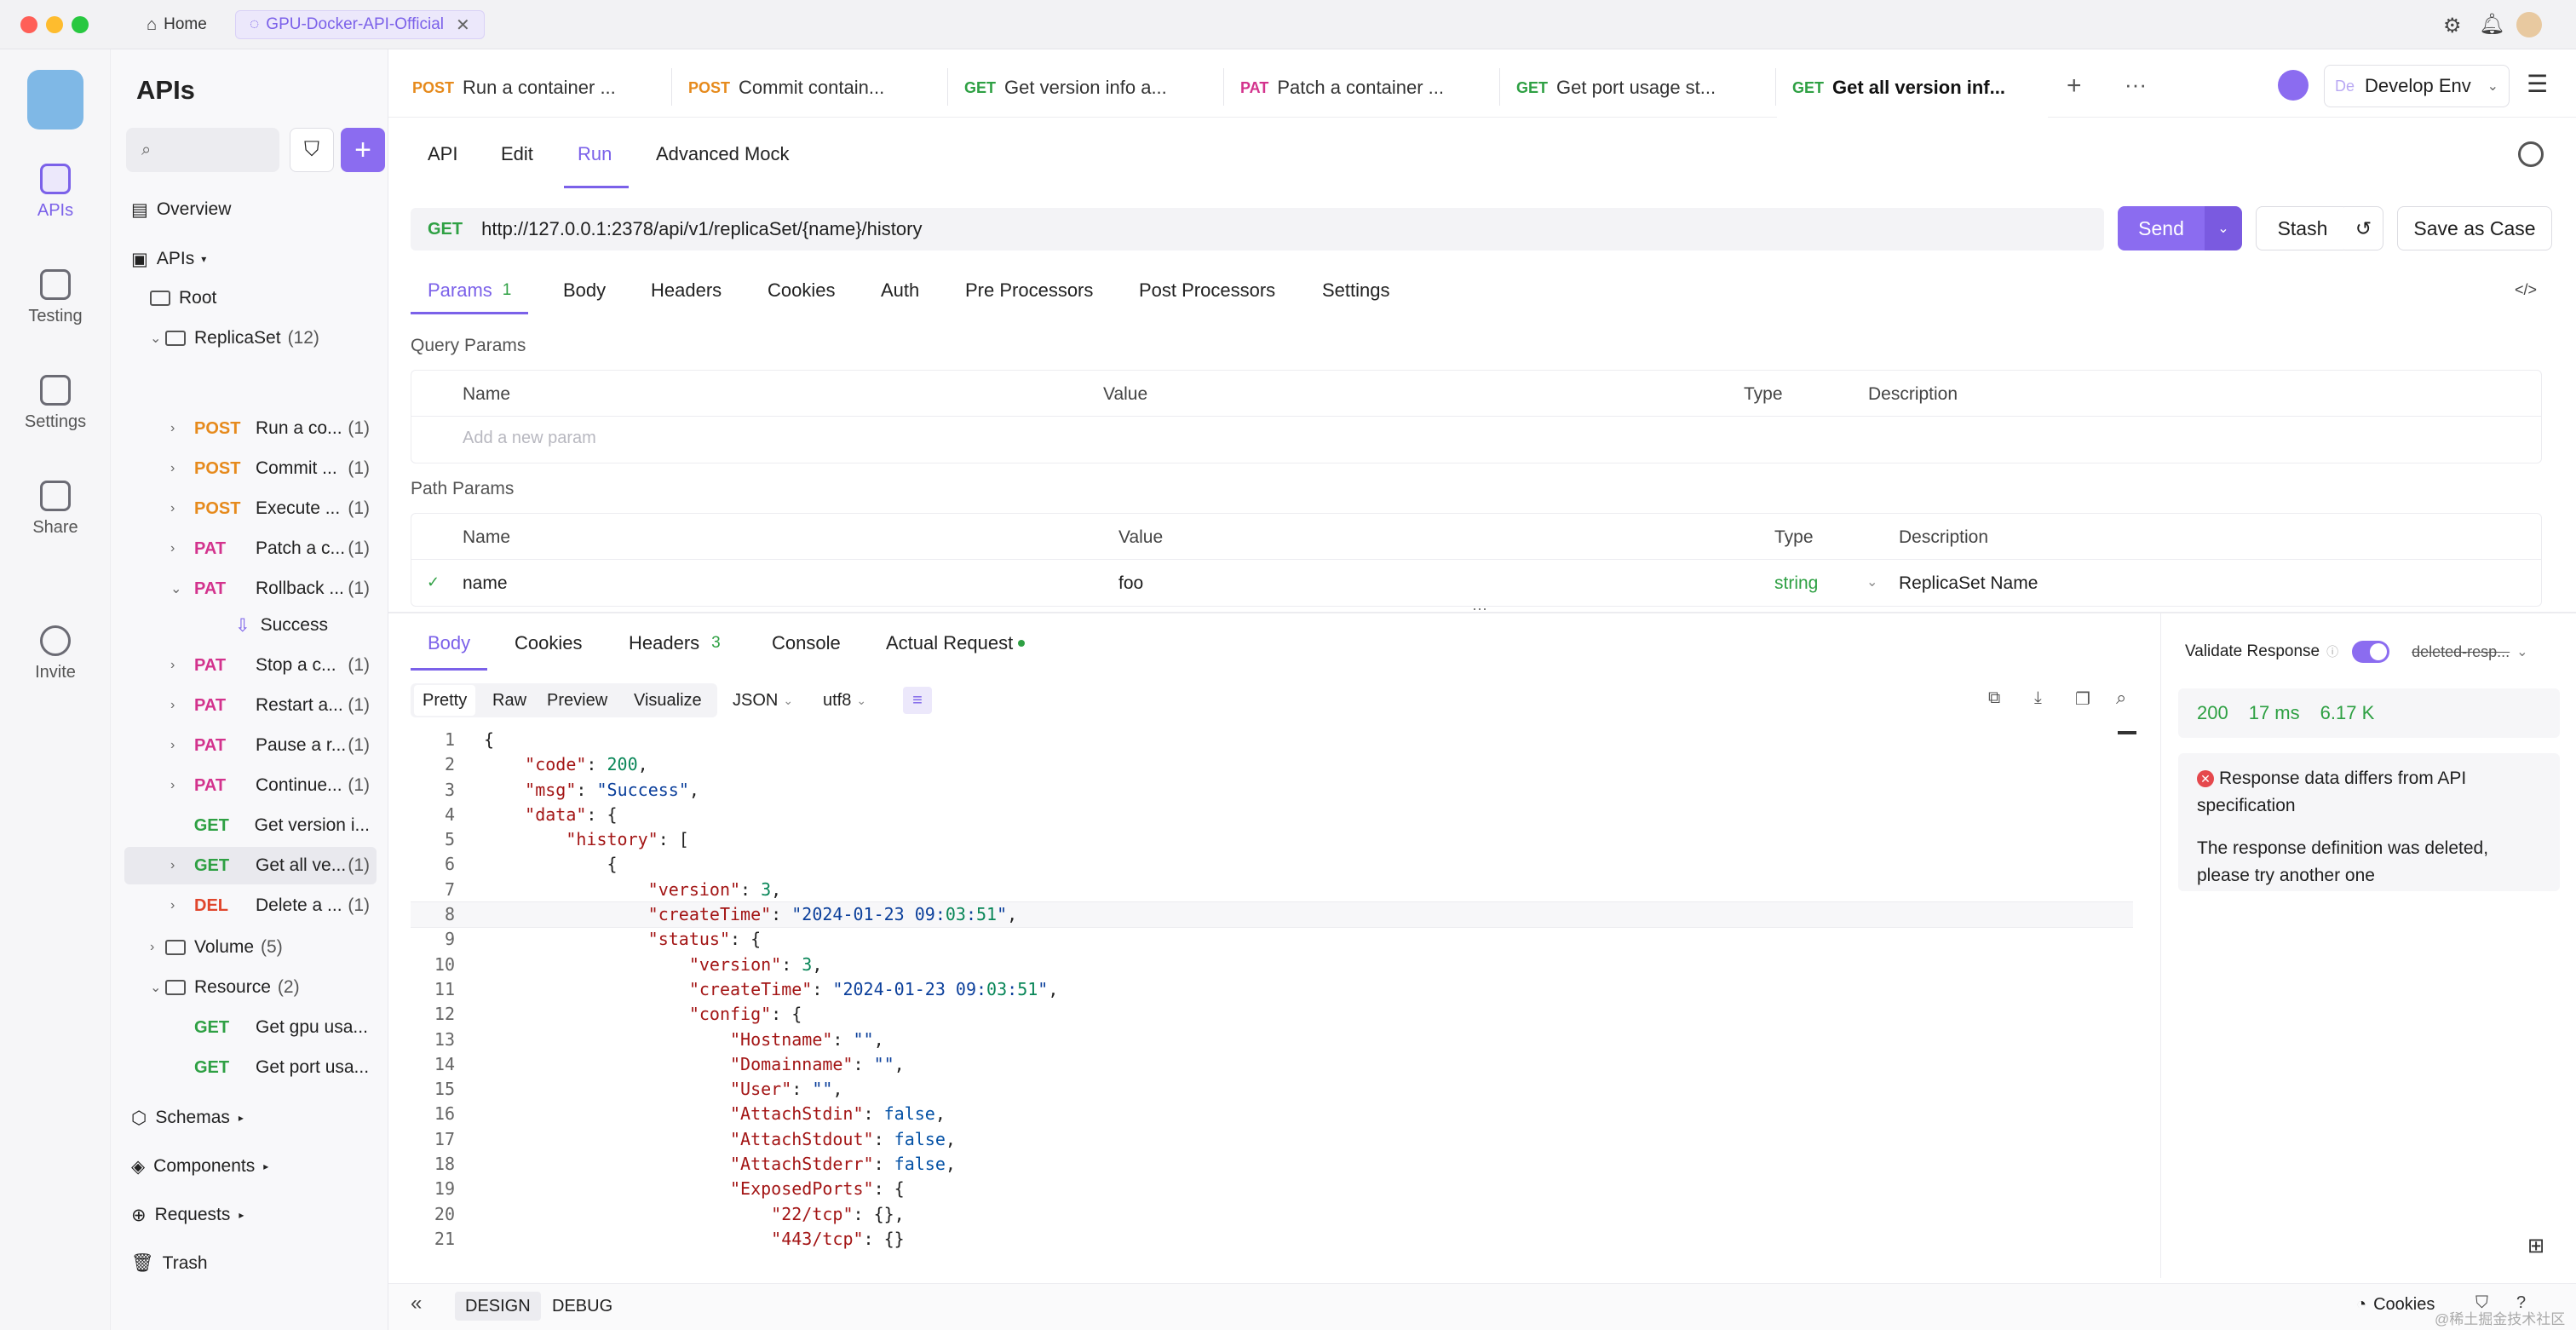  I want to click on tree-root: Root, so click(251, 298).